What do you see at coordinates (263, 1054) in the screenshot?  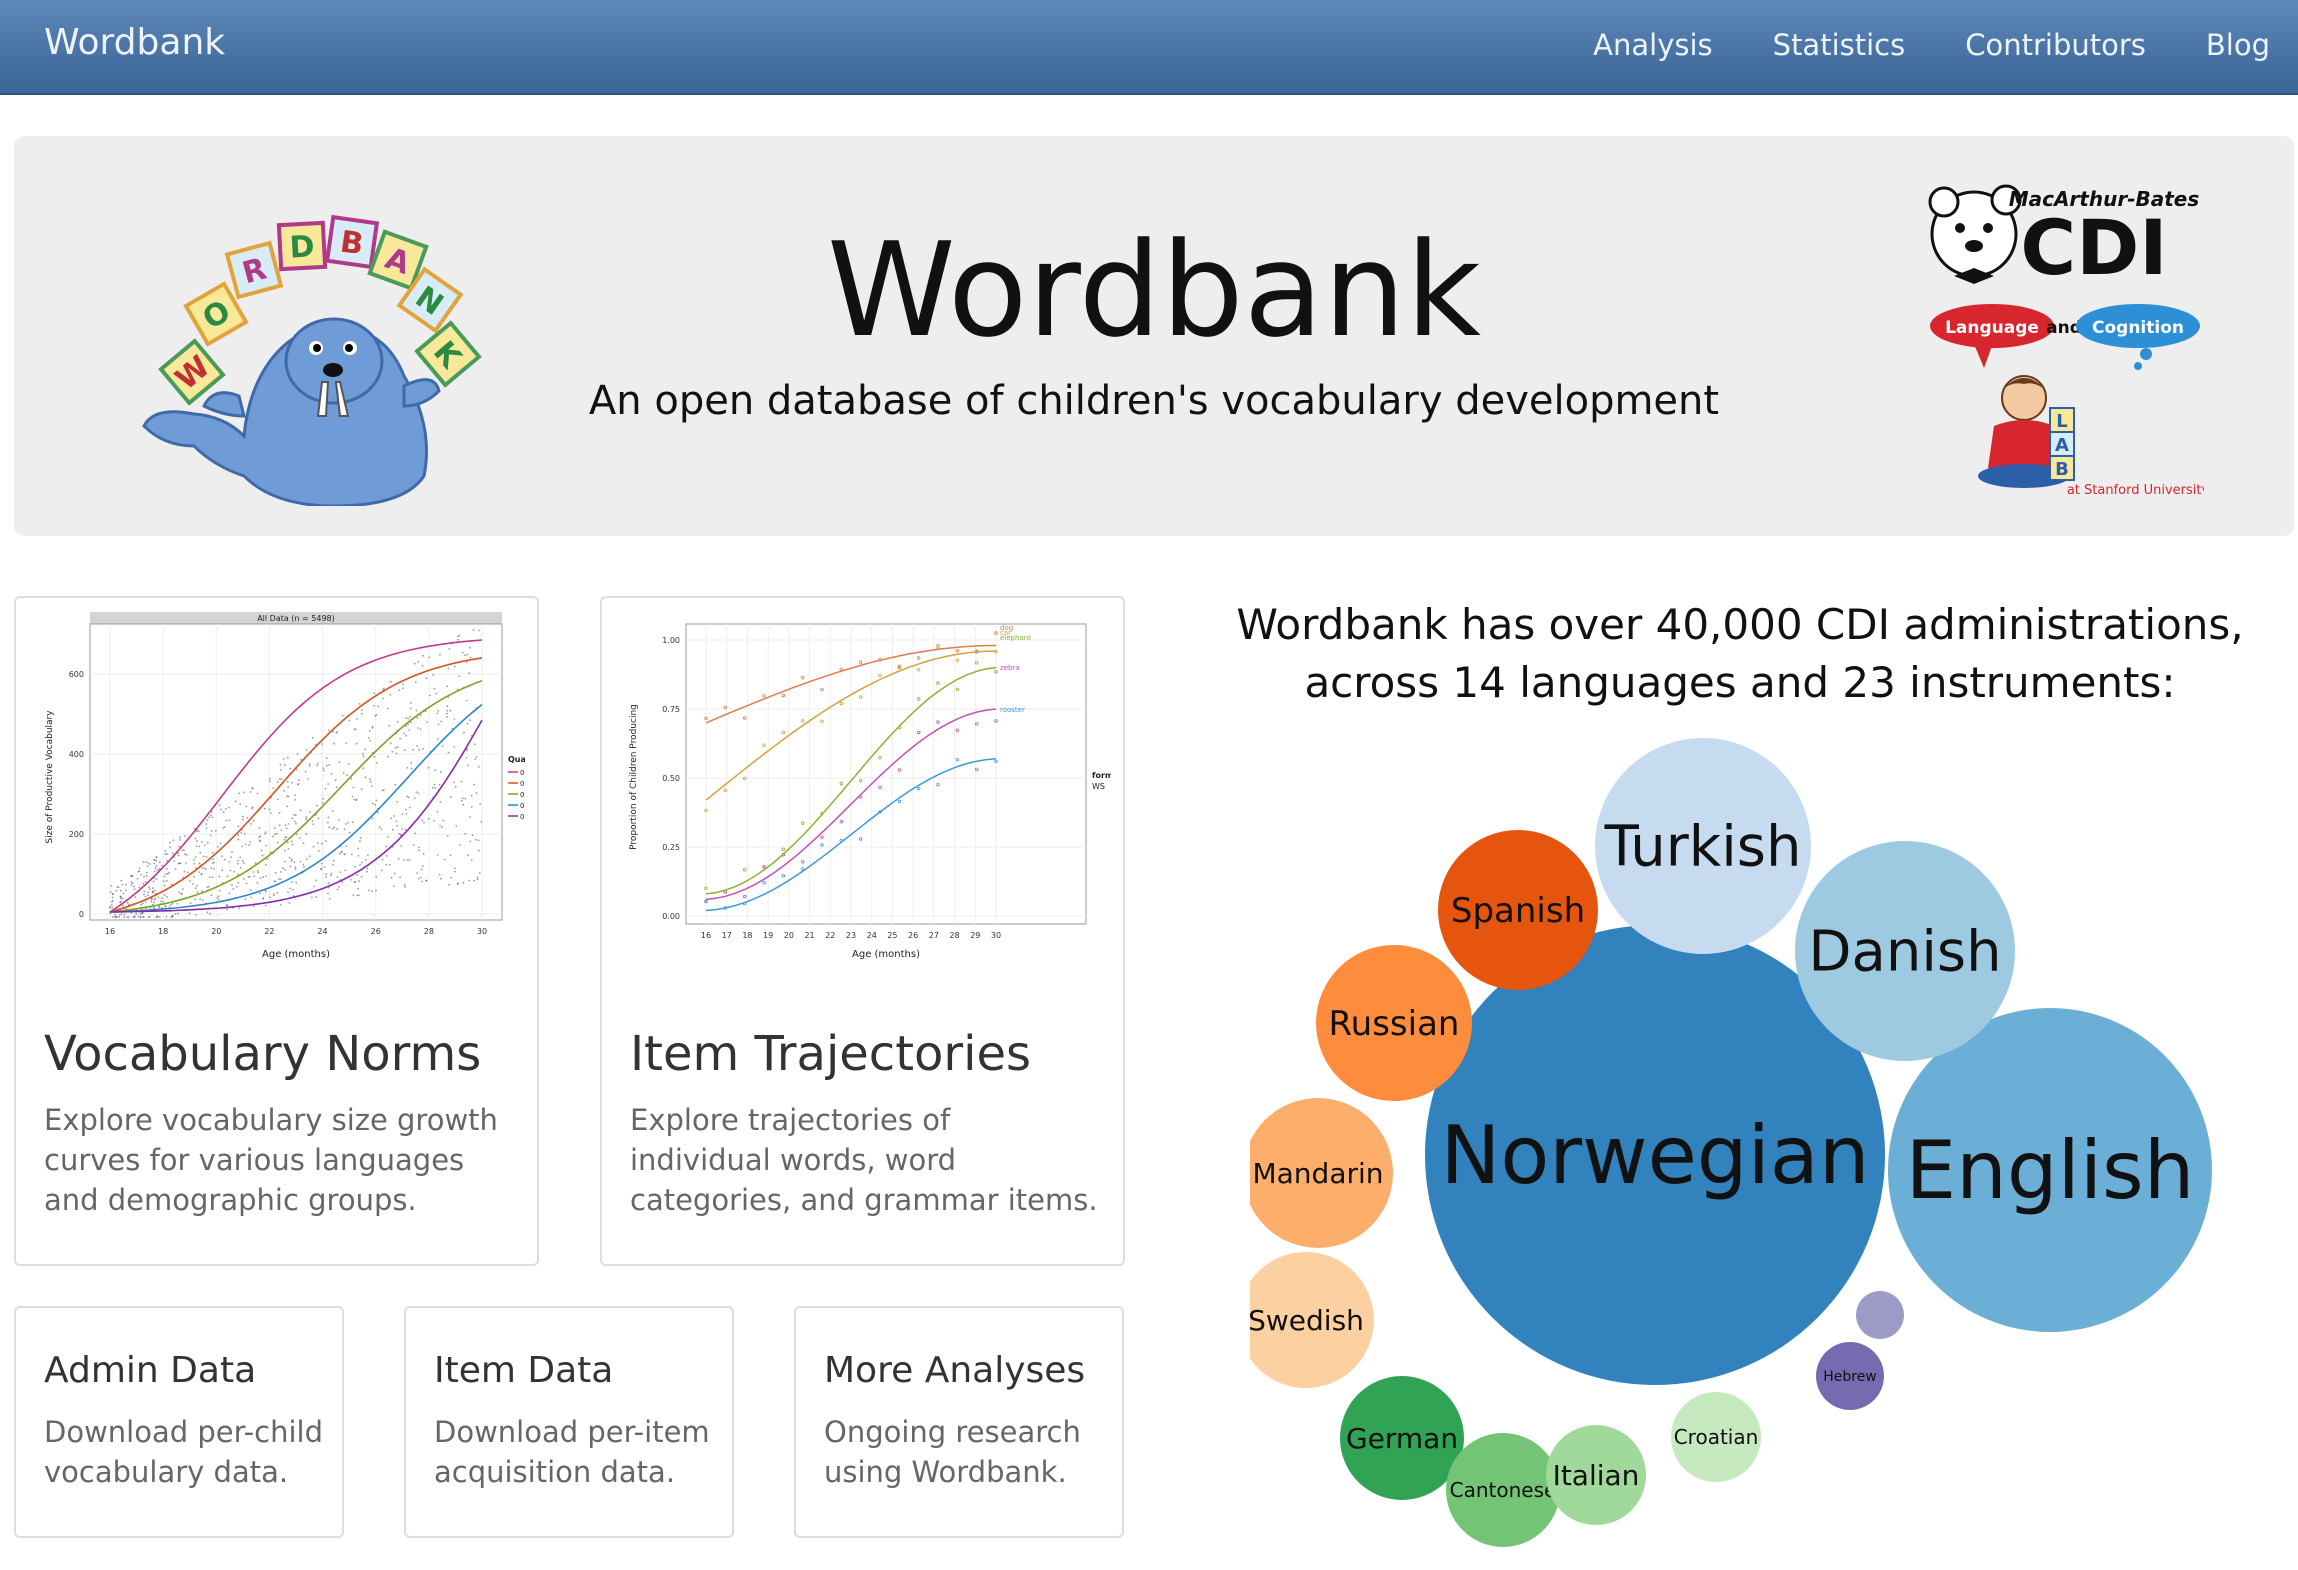 I see `card-title: Vocabulary Norms` at bounding box center [263, 1054].